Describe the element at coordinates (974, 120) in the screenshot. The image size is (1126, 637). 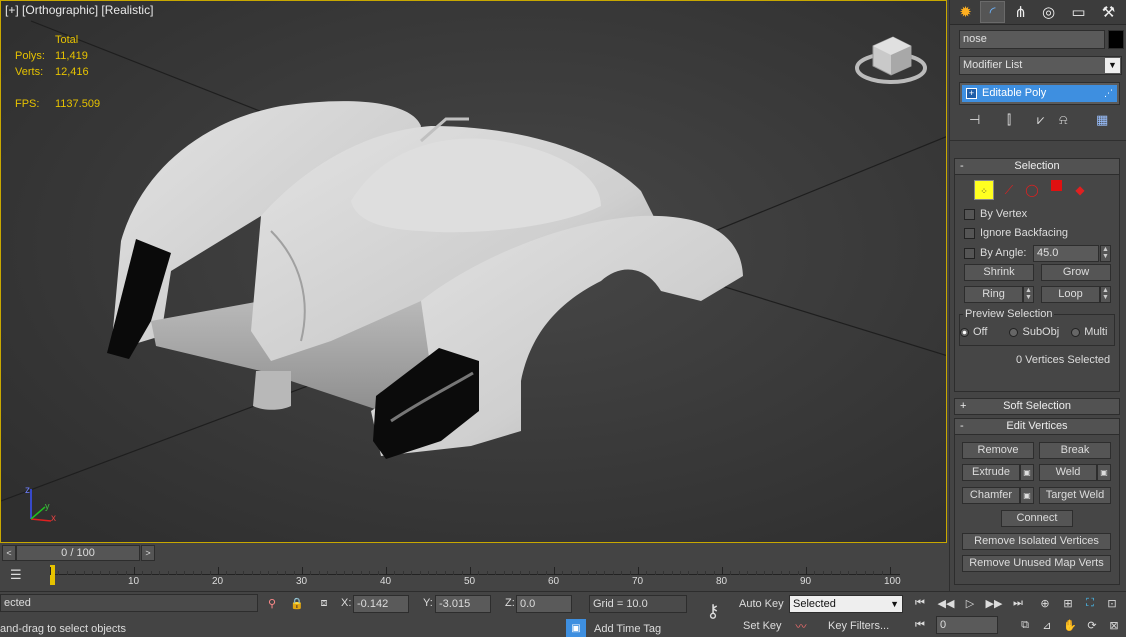
I see `pin-stack-icon: ⊣` at that location.